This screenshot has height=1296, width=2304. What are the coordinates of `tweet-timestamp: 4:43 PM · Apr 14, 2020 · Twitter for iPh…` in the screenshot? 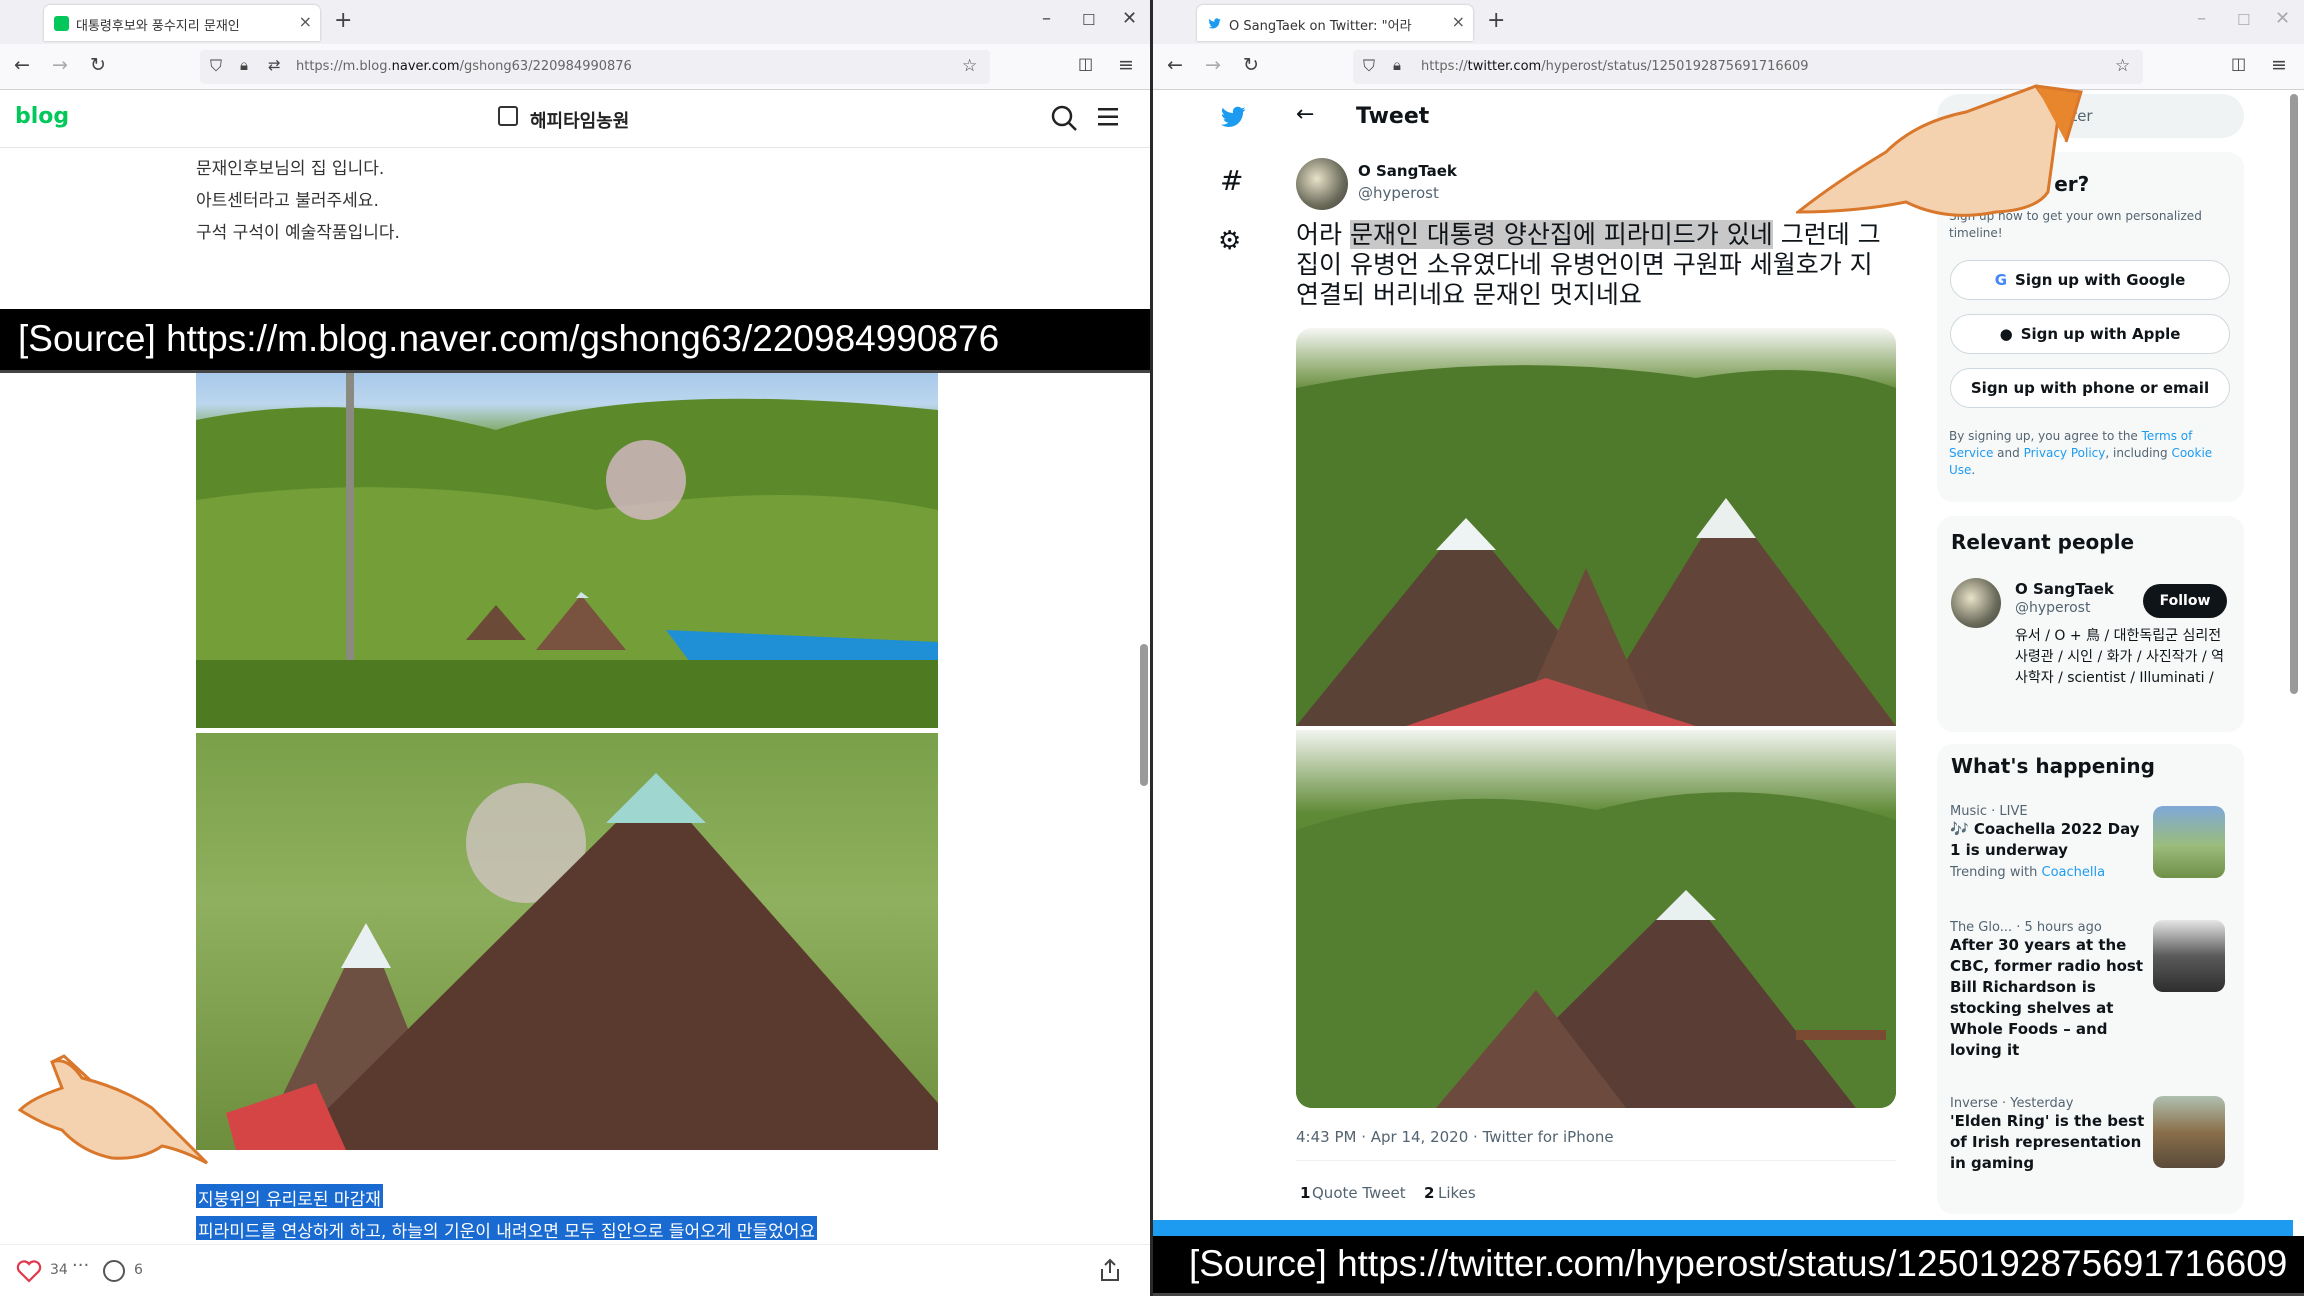 It's located at (1455, 1137).